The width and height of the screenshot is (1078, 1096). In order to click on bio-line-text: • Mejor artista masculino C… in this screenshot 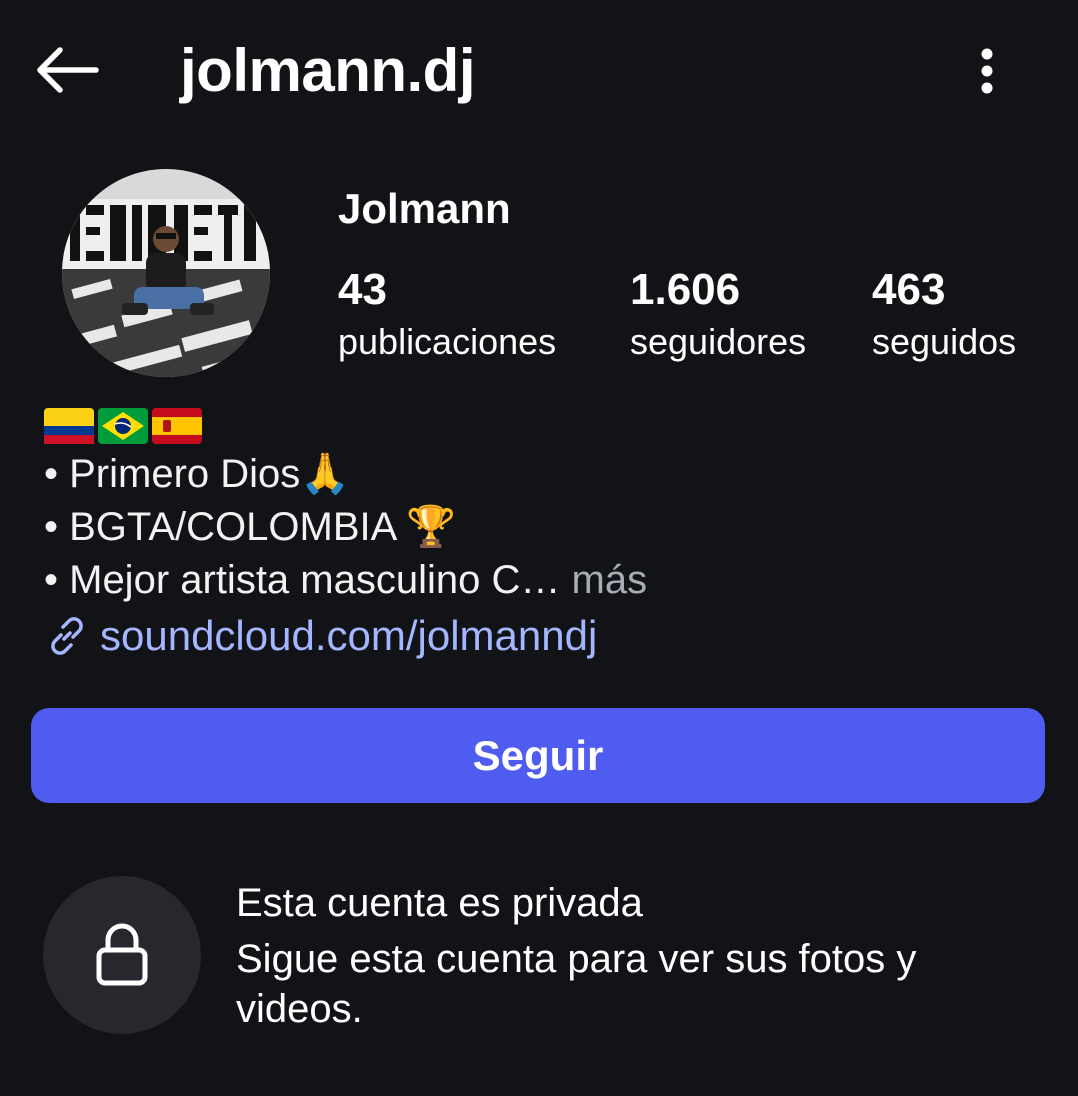, I will do `click(302, 580)`.